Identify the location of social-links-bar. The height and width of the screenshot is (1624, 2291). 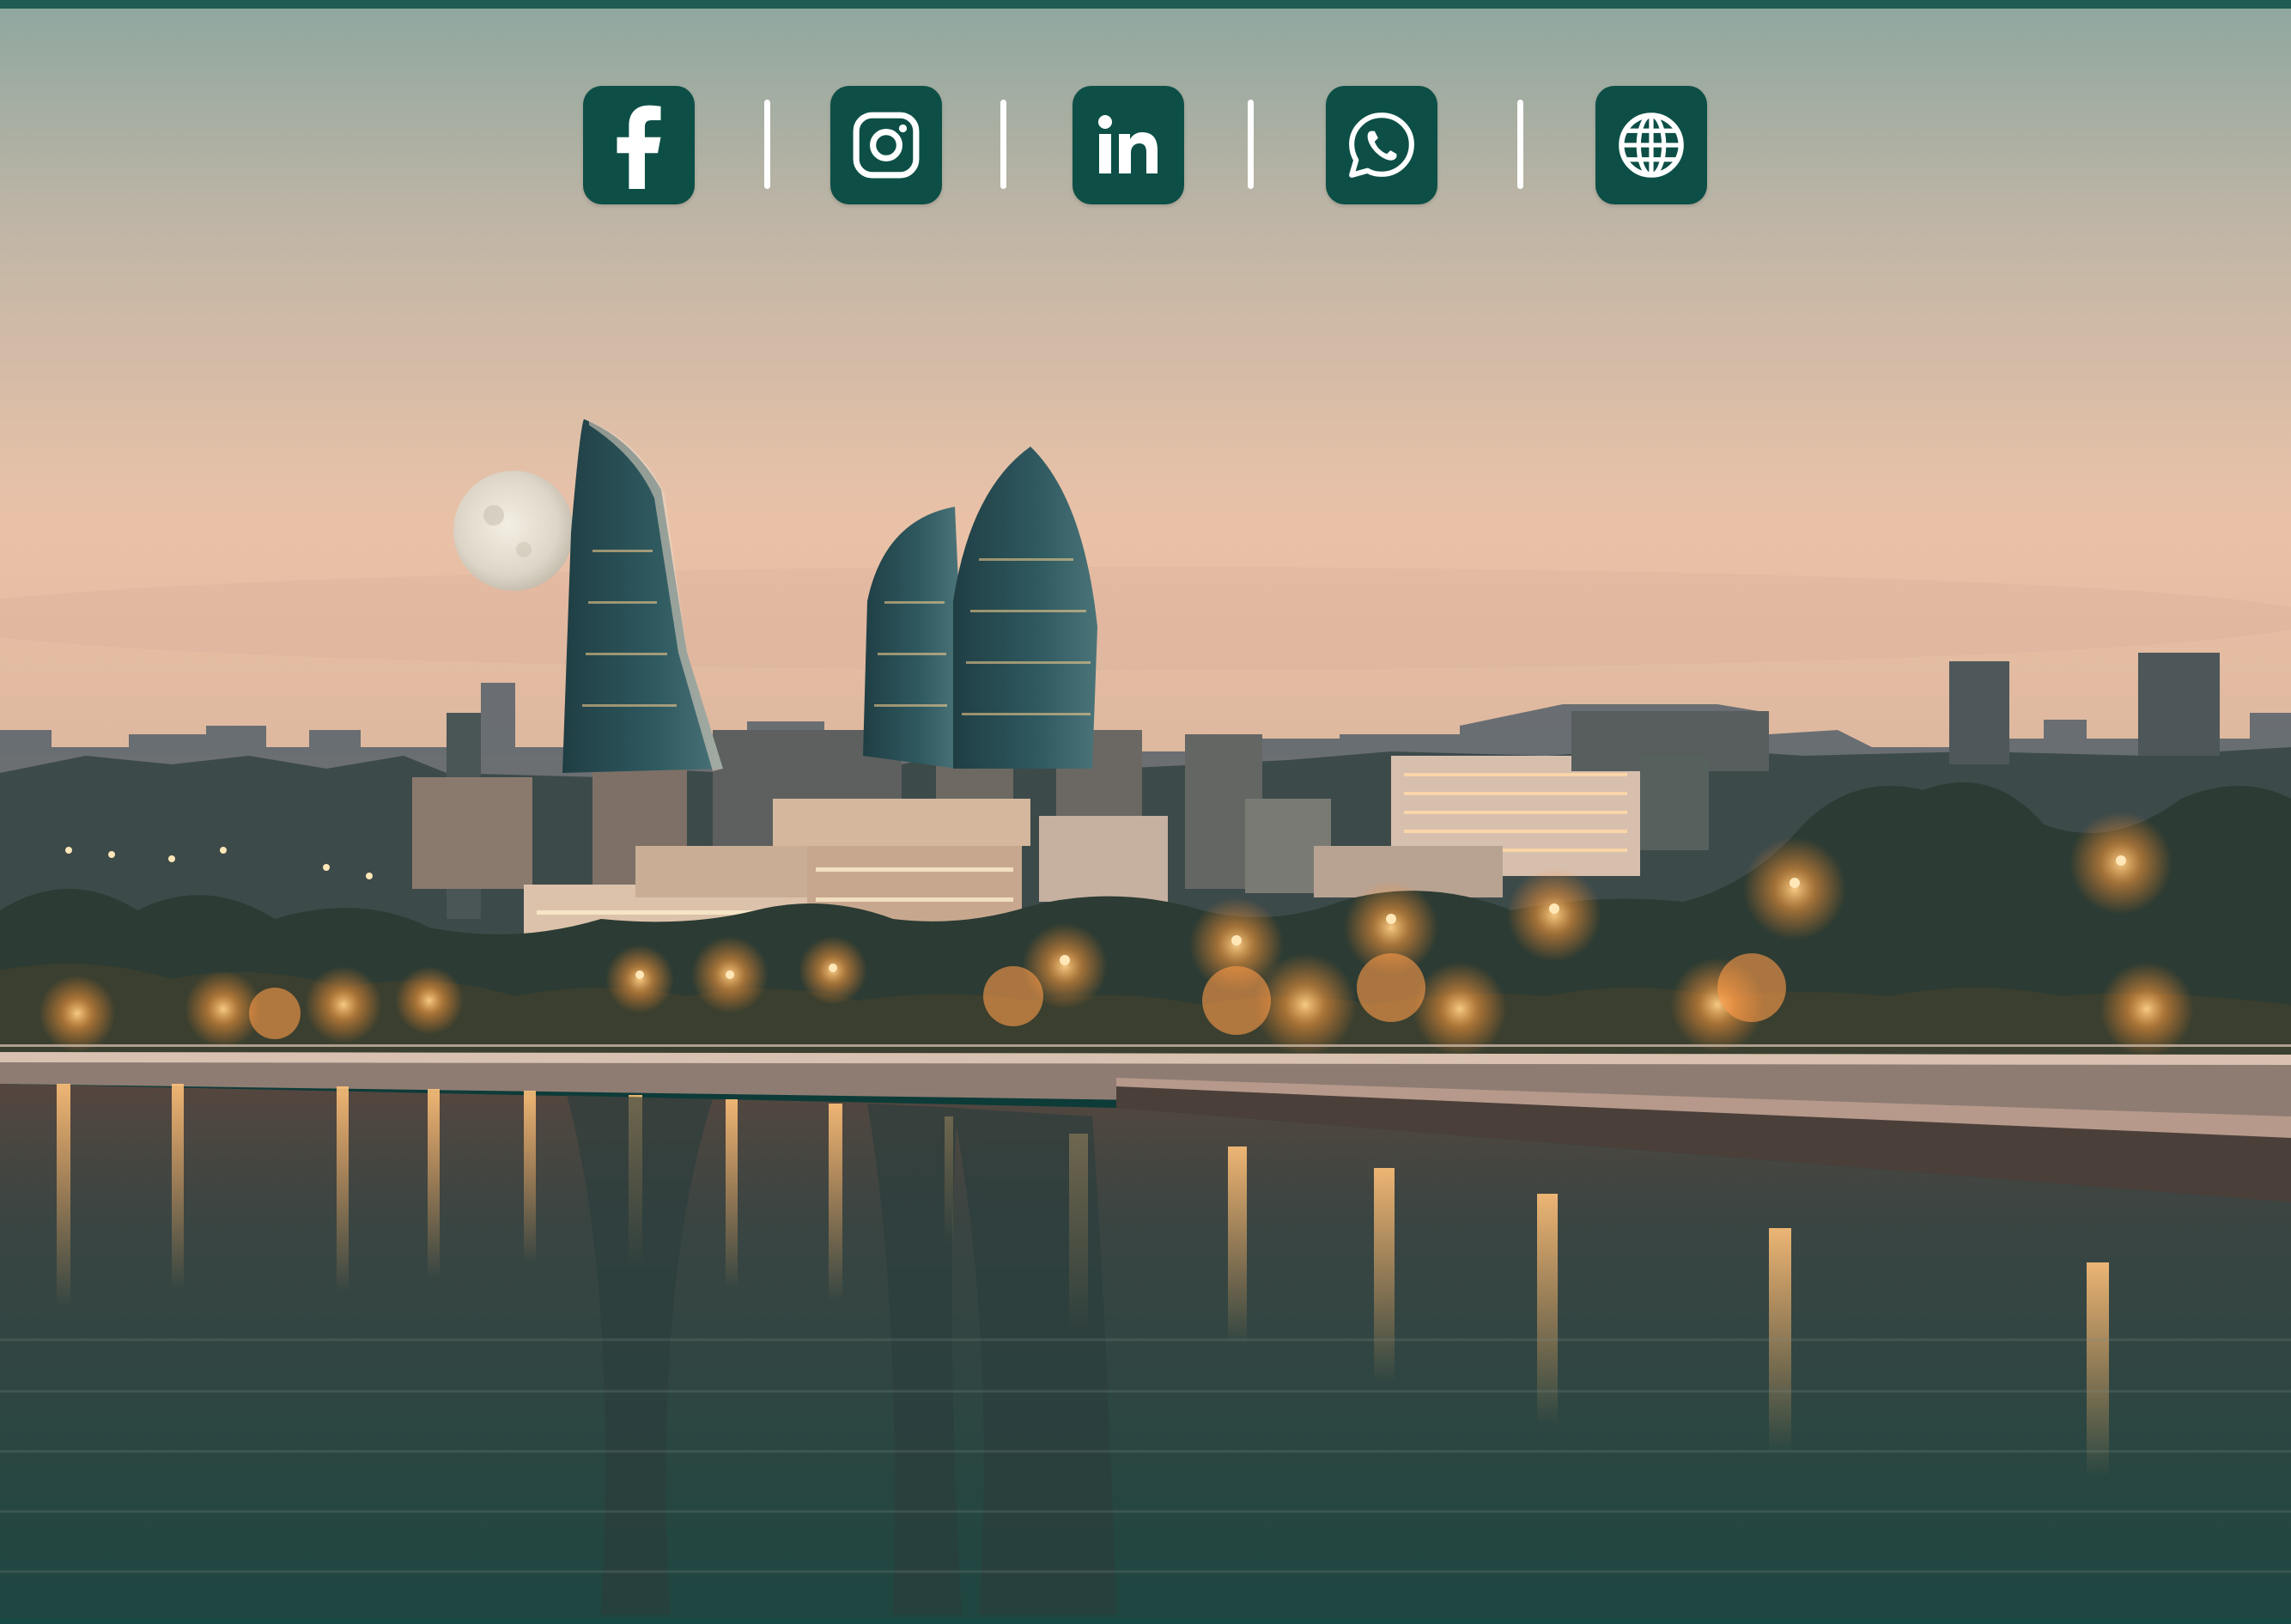
(1145, 107).